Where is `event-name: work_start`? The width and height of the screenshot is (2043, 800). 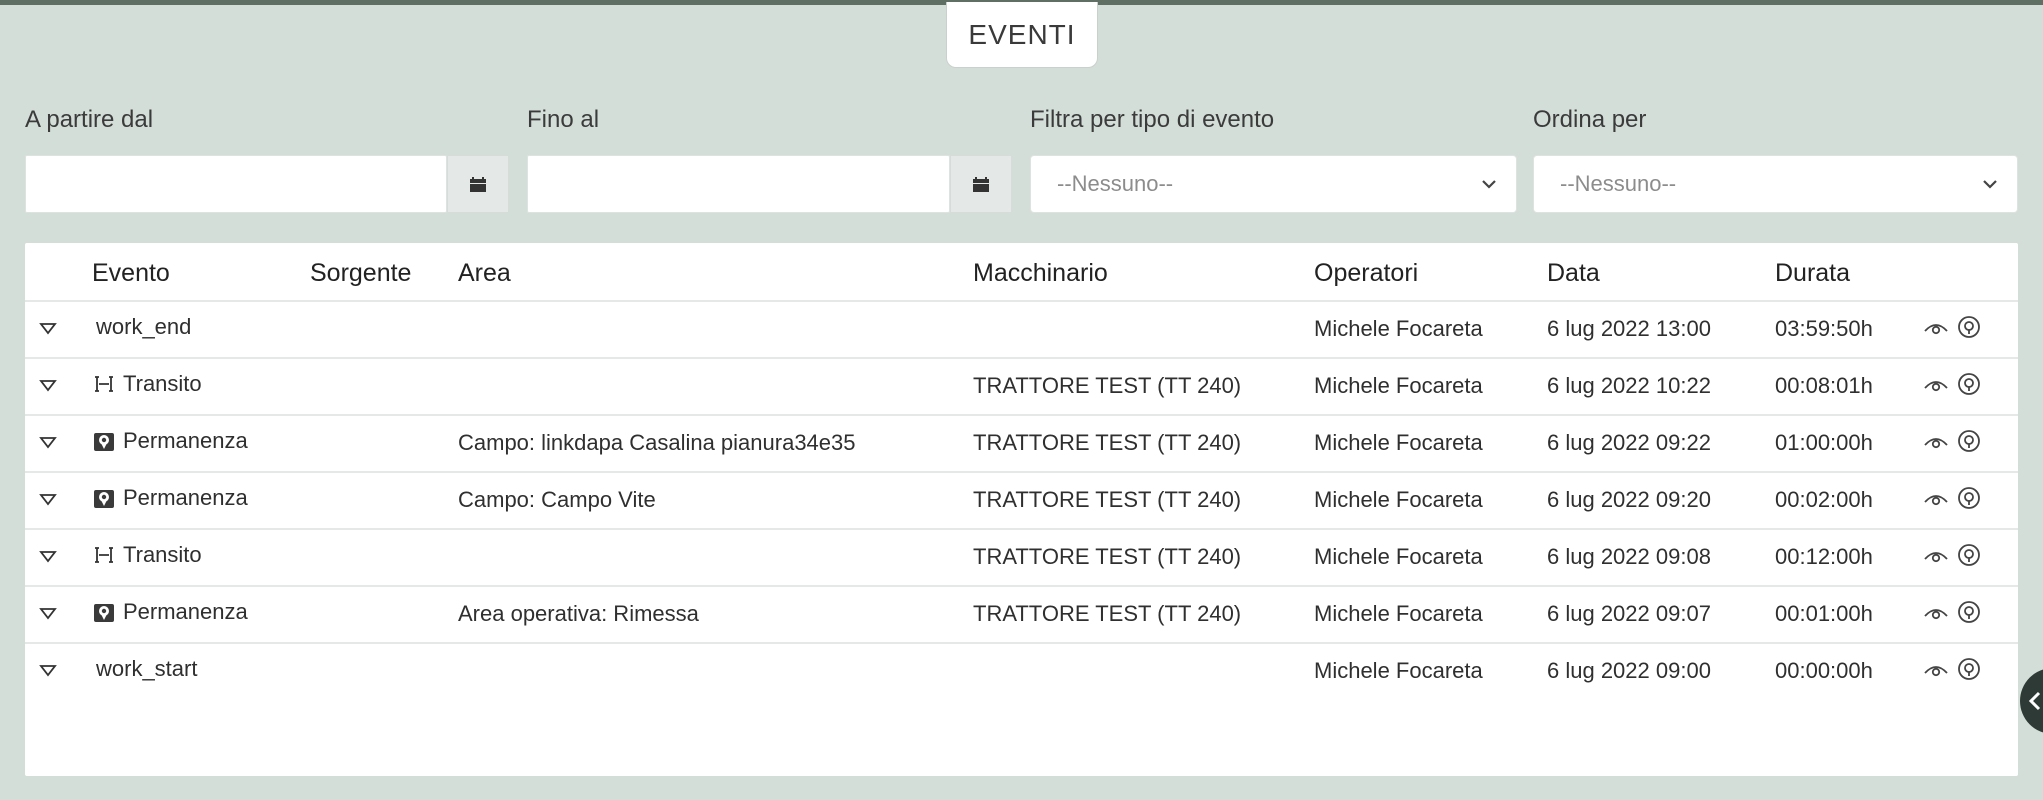
event-name: work_start is located at coordinates (147, 668).